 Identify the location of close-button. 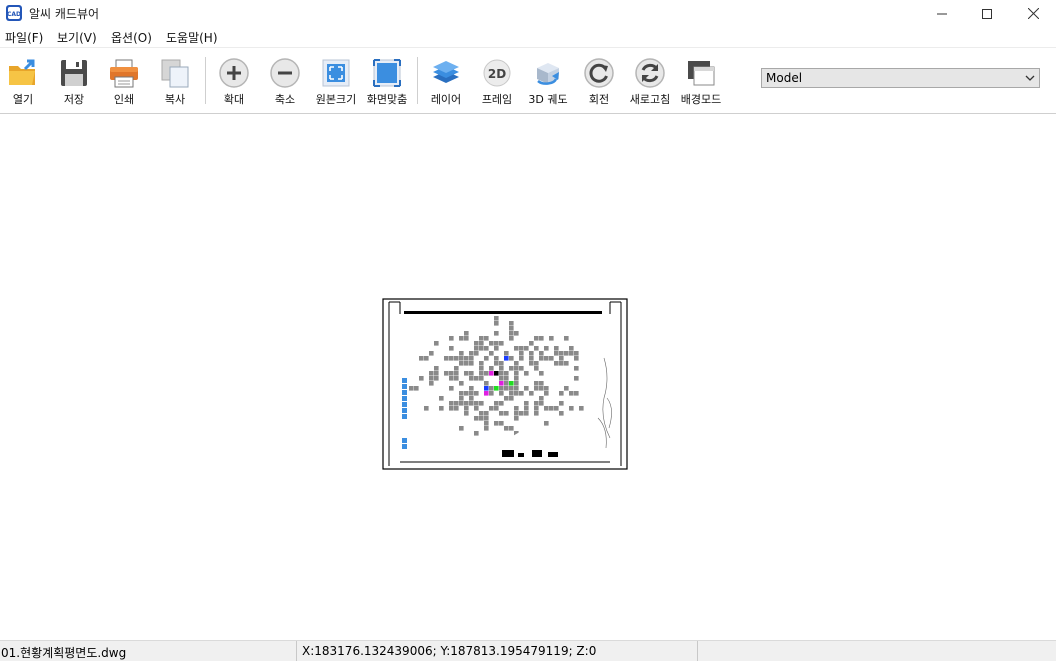
(1033, 13).